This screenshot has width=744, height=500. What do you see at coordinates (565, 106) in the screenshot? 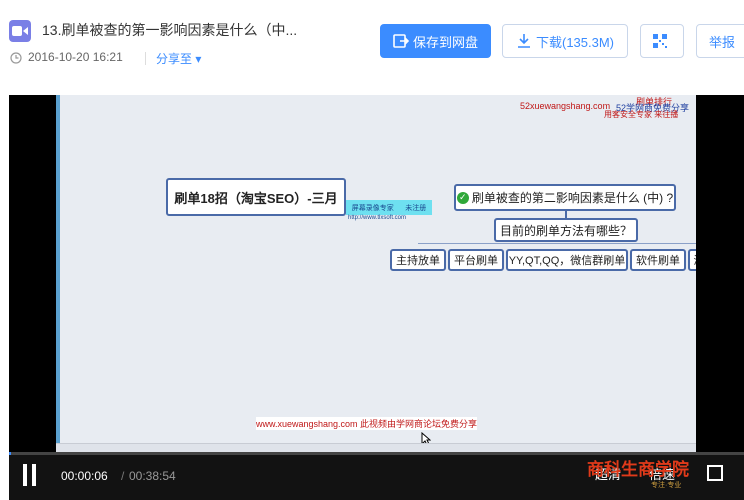
I see `watermark-site: 52xuewangshang.com` at bounding box center [565, 106].